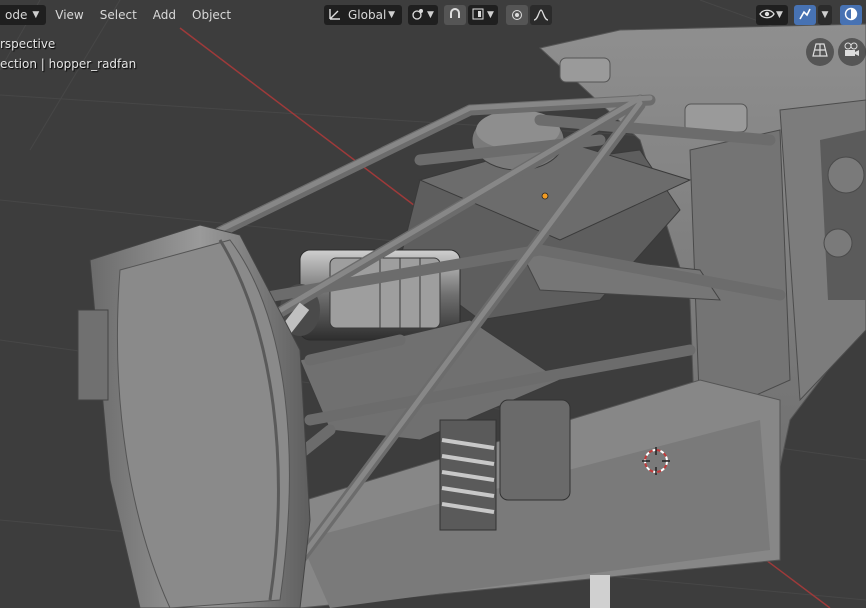 The height and width of the screenshot is (608, 866). What do you see at coordinates (68, 64) in the screenshot?
I see `collection-info-label: ection | hopper_radfan` at bounding box center [68, 64].